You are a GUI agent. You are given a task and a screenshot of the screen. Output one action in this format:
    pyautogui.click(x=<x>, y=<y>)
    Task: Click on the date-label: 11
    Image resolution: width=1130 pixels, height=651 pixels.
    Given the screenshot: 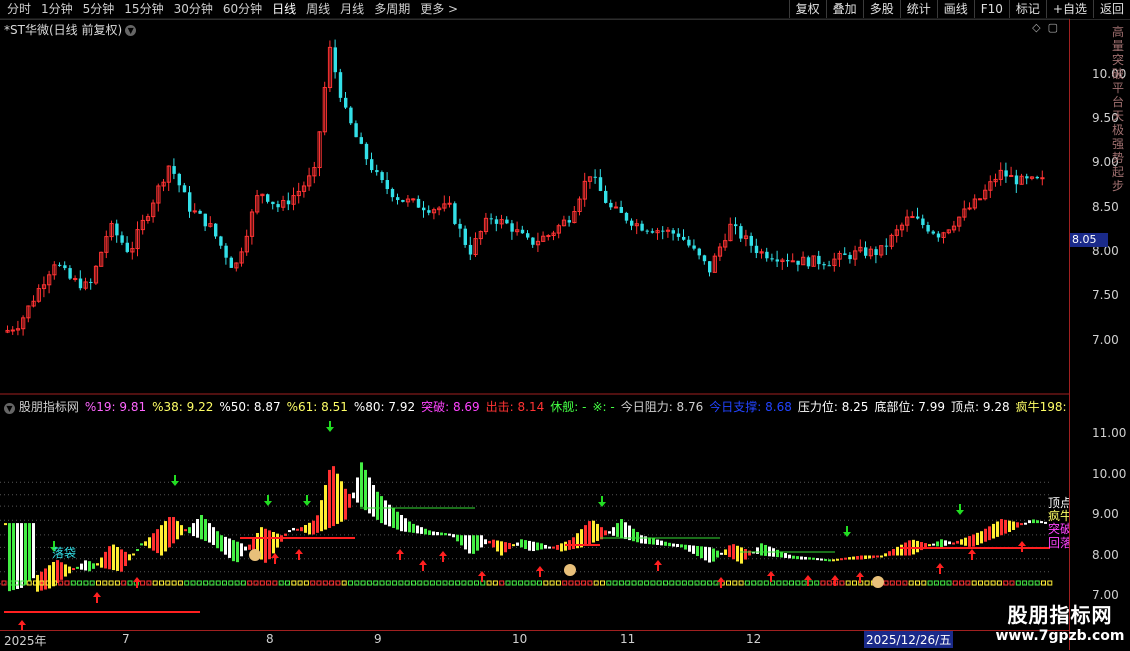 What is the action you would take?
    pyautogui.click(x=628, y=639)
    